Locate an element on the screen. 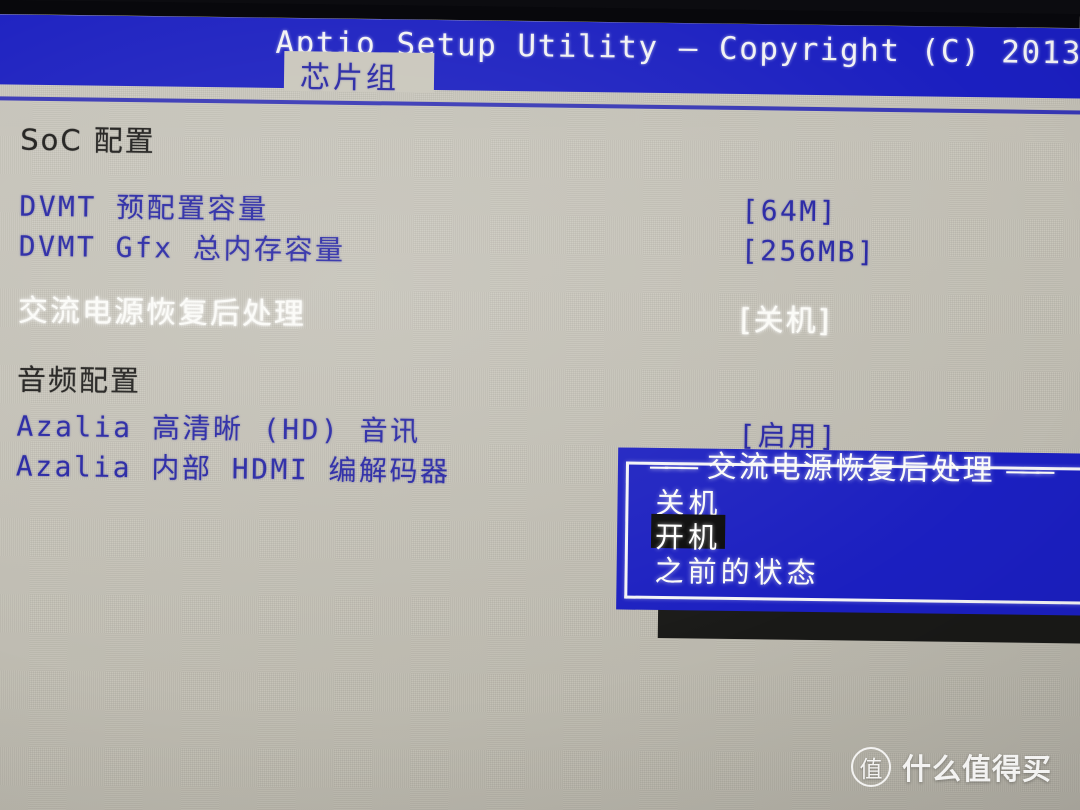 Image resolution: width=1080 pixels, height=810 pixels. option-popup-restore-ac-power-loss: ——— 交流电源恢复后处理 ——— 关机 开机 之前的状态 is located at coordinates (848, 531).